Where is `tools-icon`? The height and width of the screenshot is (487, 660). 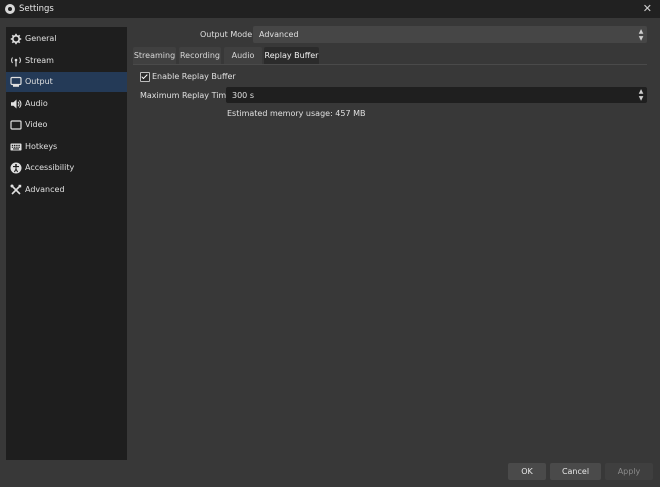
tools-icon is located at coordinates (16, 189).